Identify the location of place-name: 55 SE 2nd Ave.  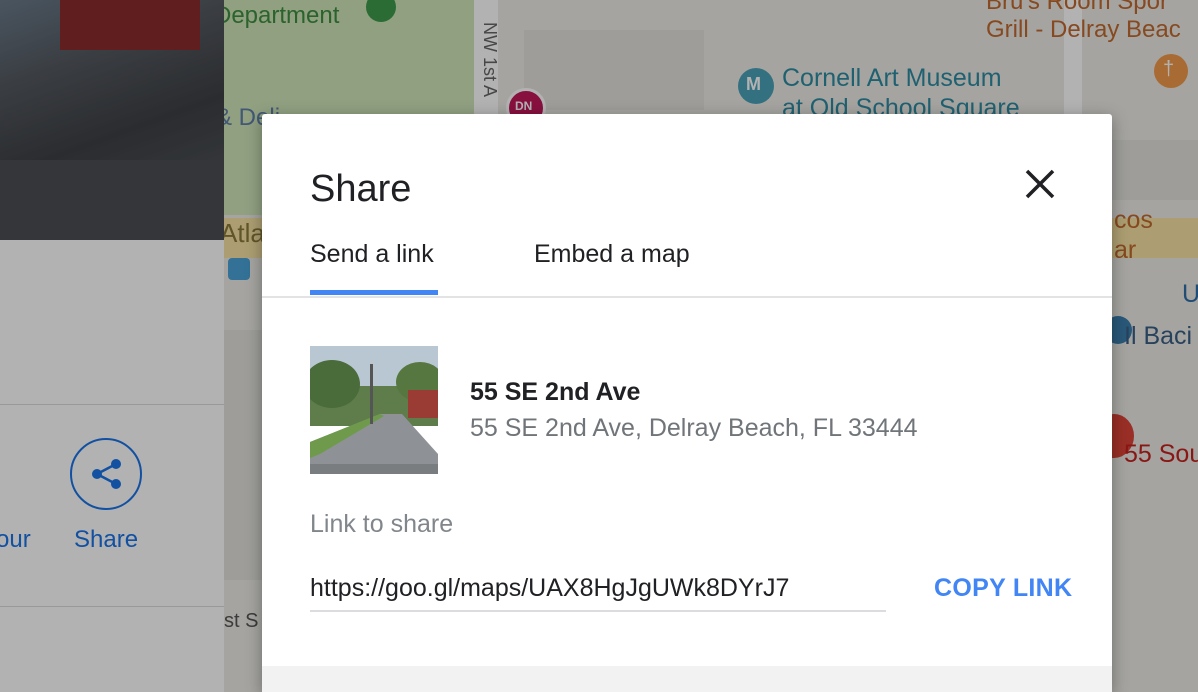
(555, 392).